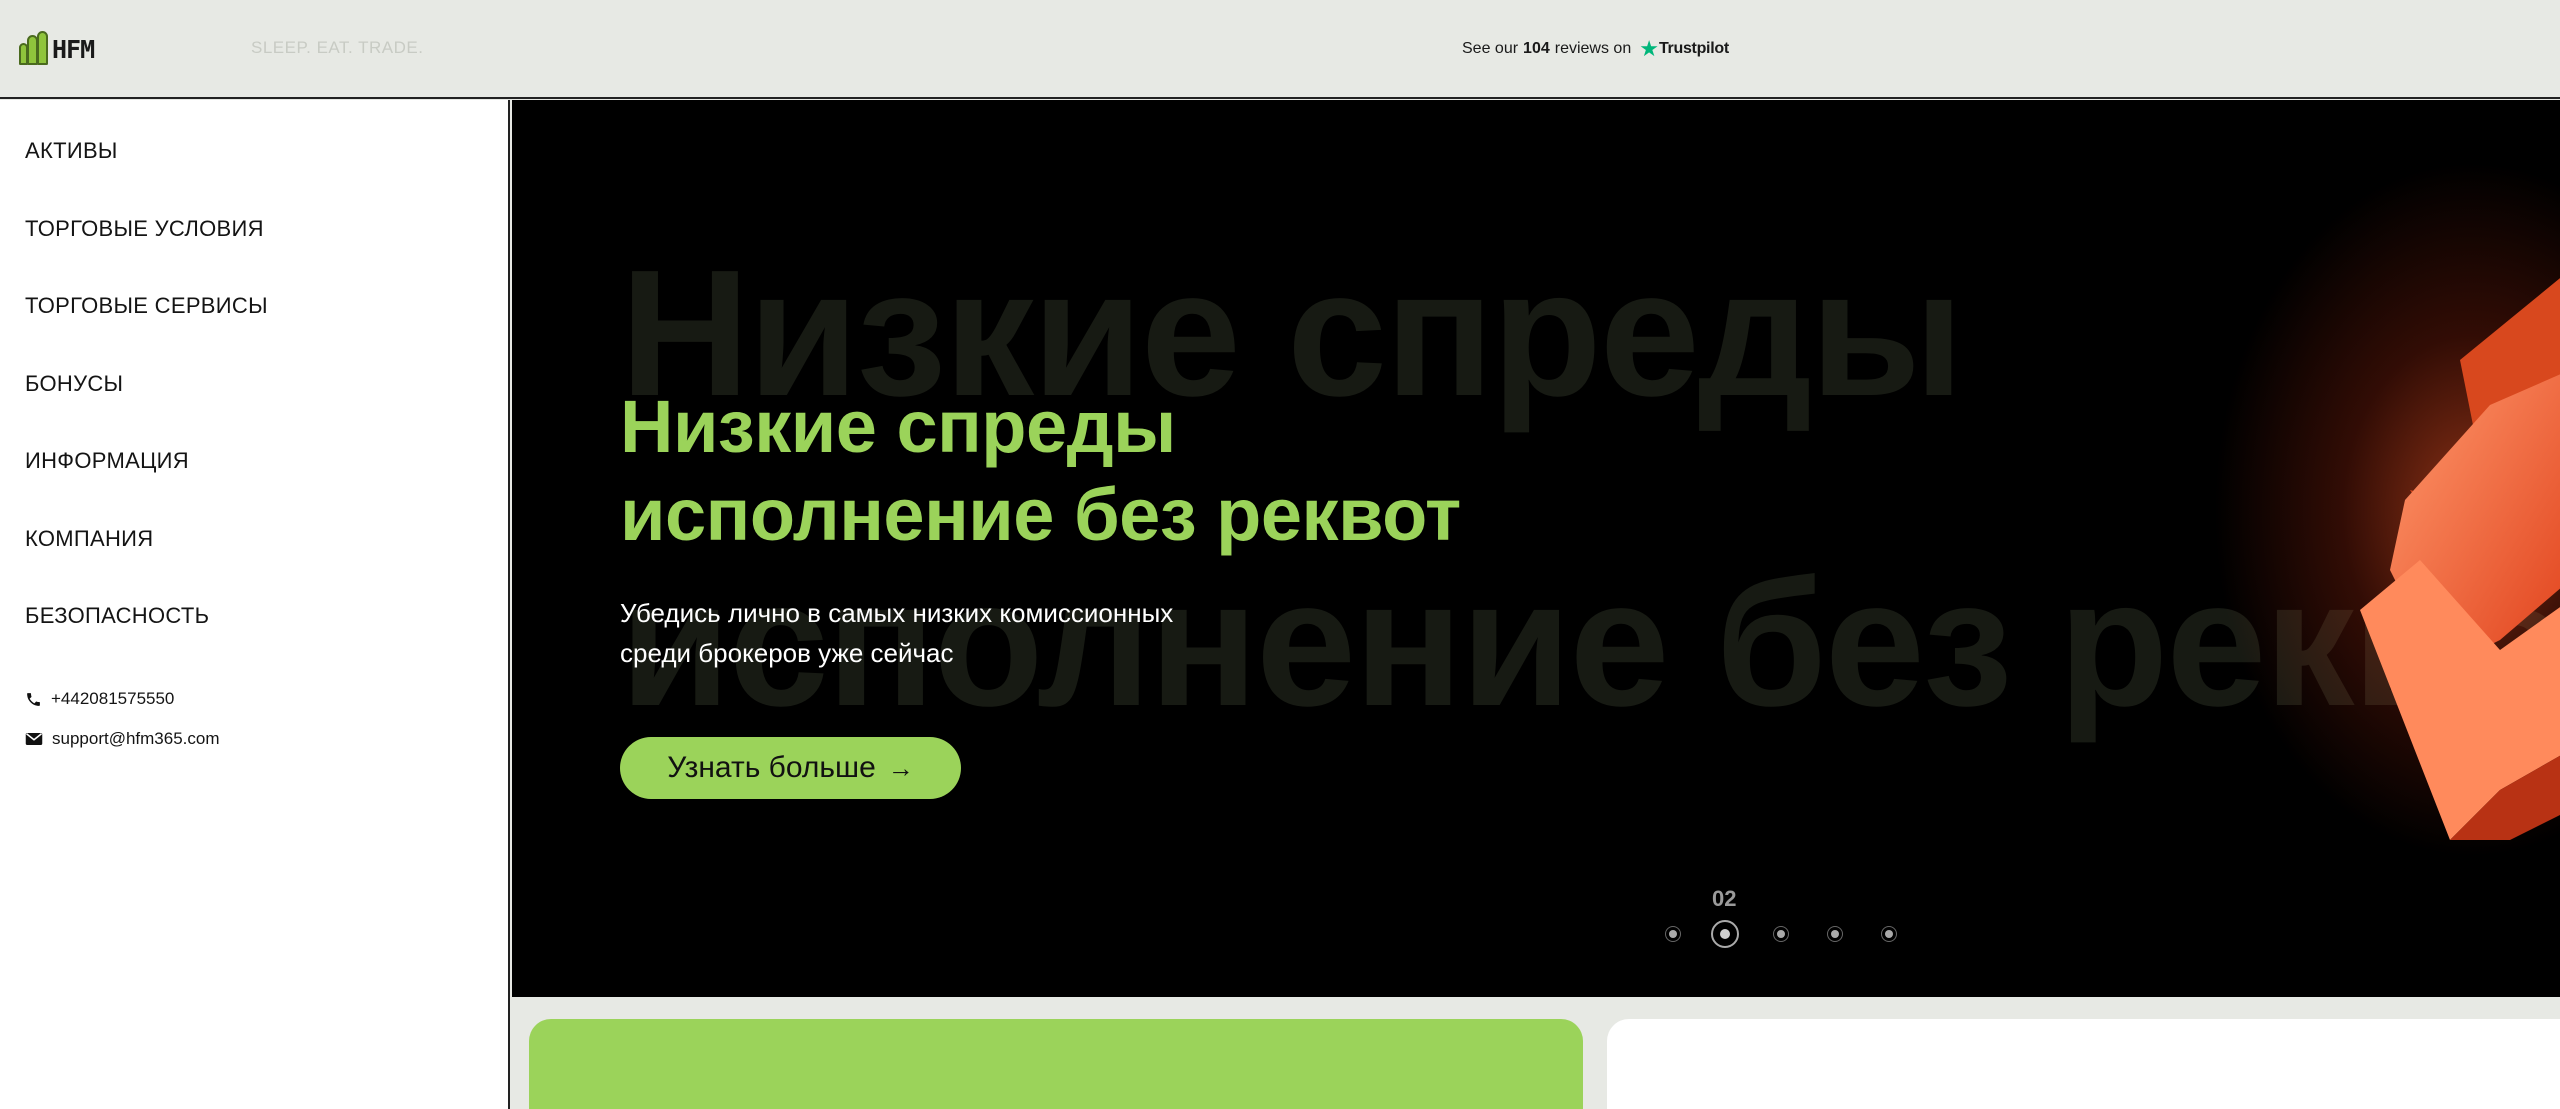  I want to click on hfm-logo: HFM, so click(56, 49).